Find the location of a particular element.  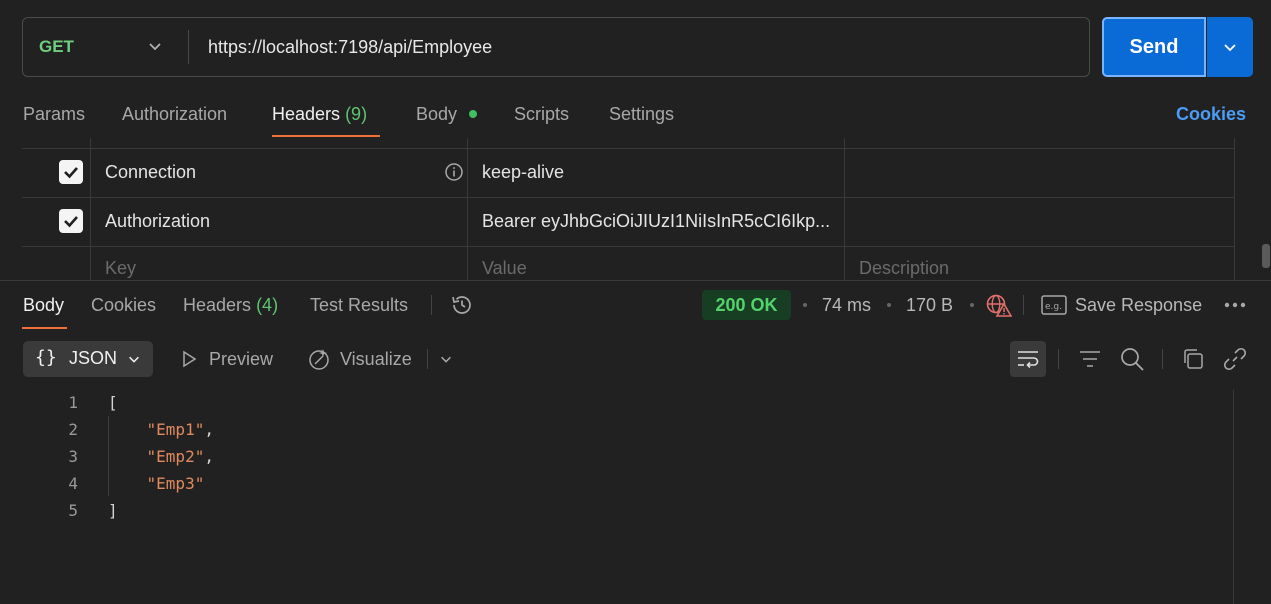

send-button: Send is located at coordinates (1154, 47).